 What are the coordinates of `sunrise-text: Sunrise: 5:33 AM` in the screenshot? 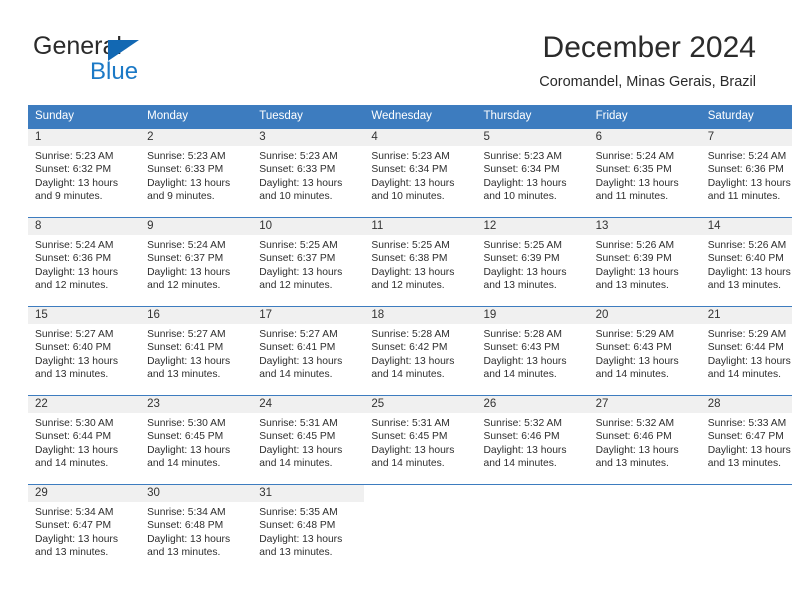 It's located at (747, 423).